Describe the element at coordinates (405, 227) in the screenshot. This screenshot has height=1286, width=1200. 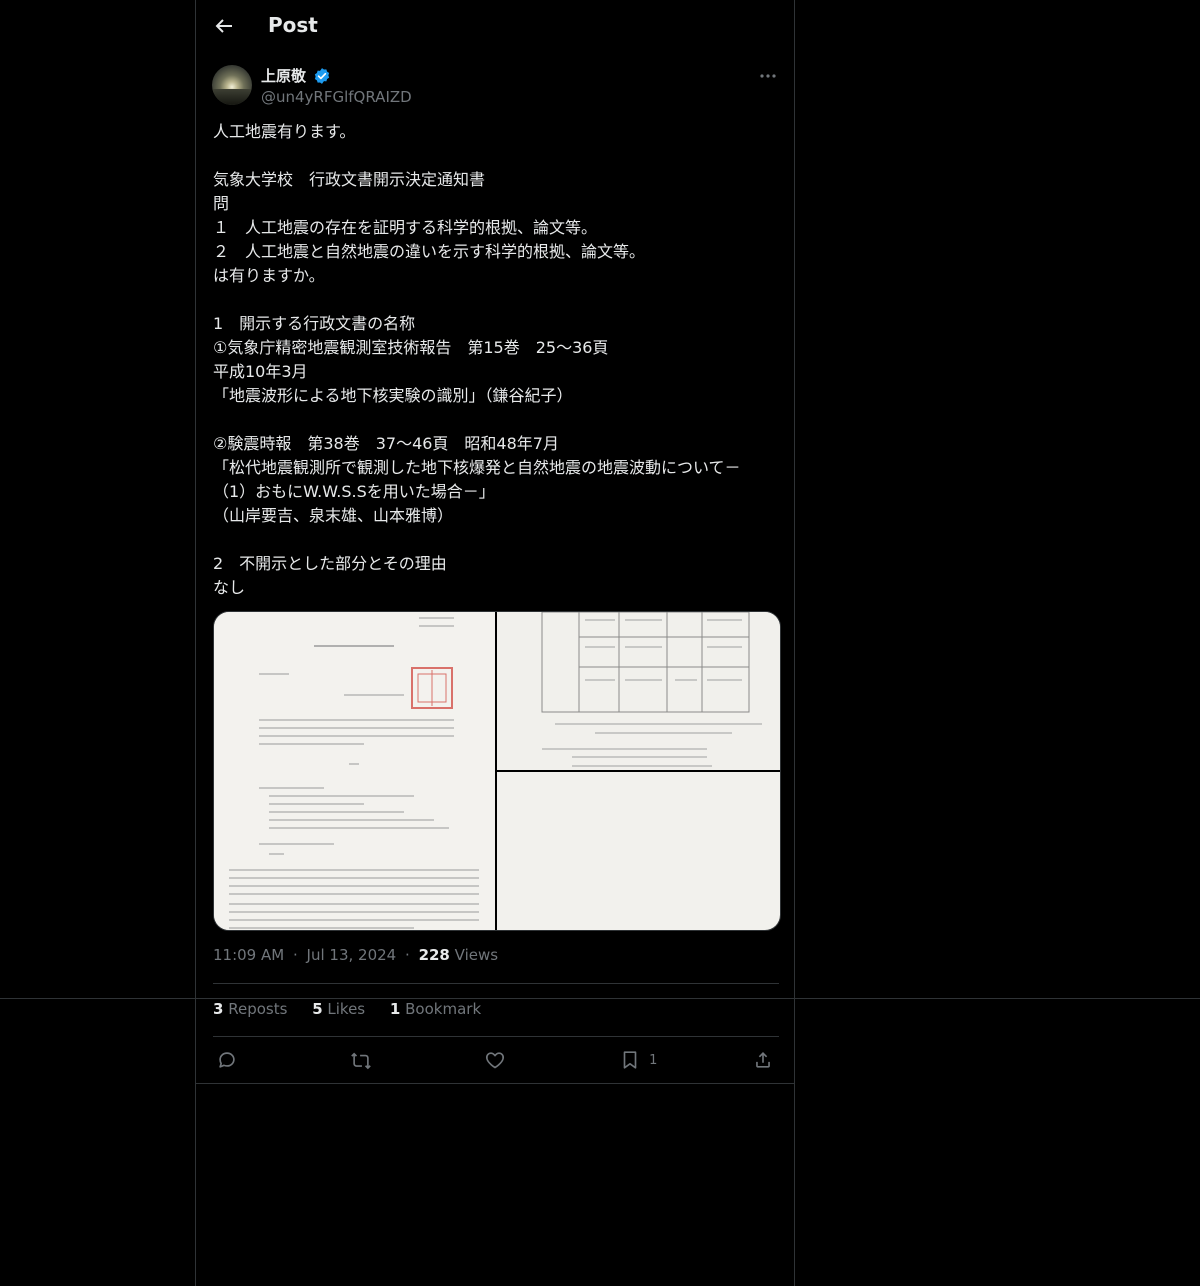
I see `tweet-text-line: １ 人工地震の存在を証明する科学的根拠、論文等。` at that location.